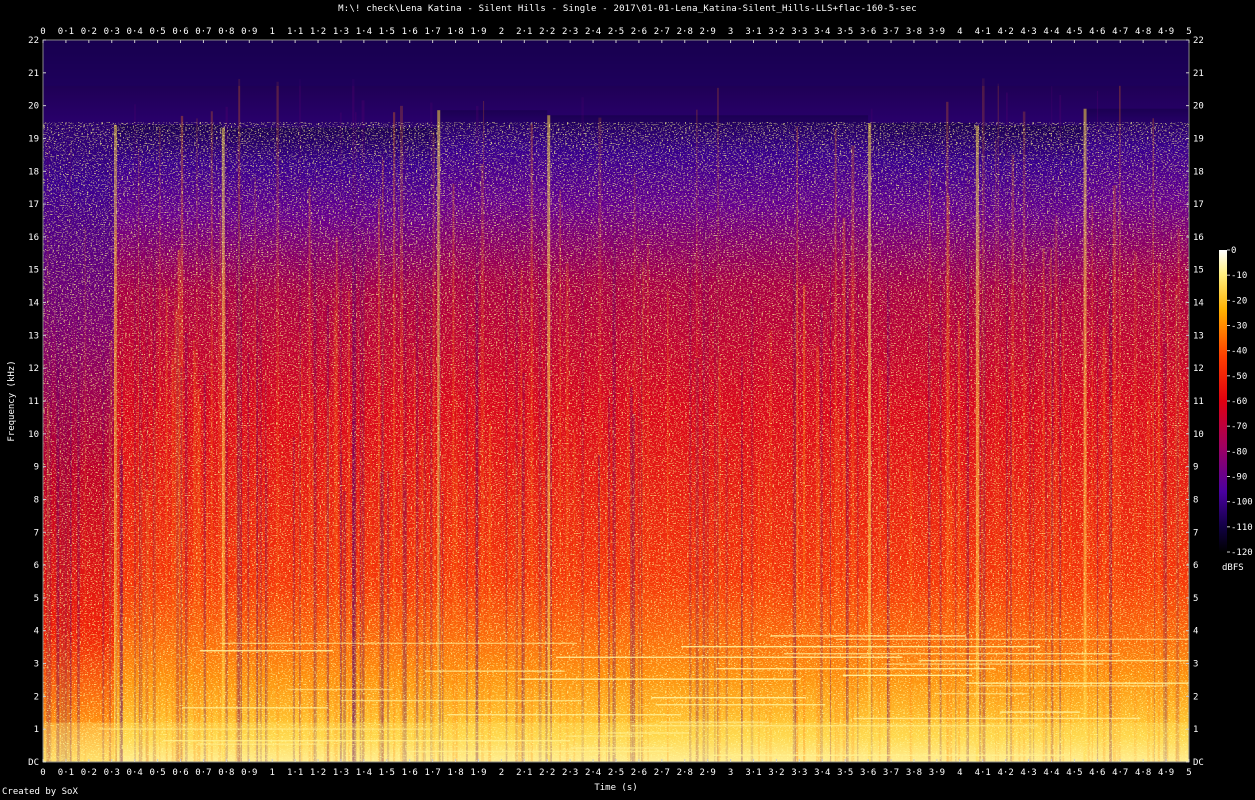 The height and width of the screenshot is (800, 1255). I want to click on x-tick-label: 3·4, so click(822, 773).